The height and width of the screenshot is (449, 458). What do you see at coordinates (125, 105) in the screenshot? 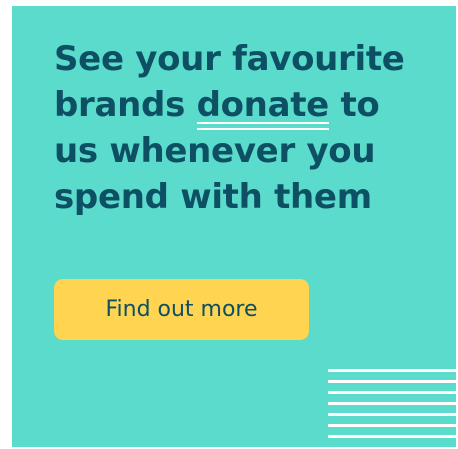
I see `headline-line-2-start: brands` at bounding box center [125, 105].